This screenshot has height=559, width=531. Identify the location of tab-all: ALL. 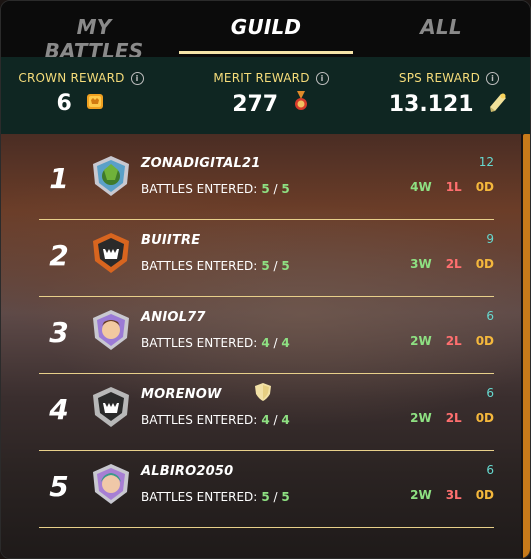
(441, 30).